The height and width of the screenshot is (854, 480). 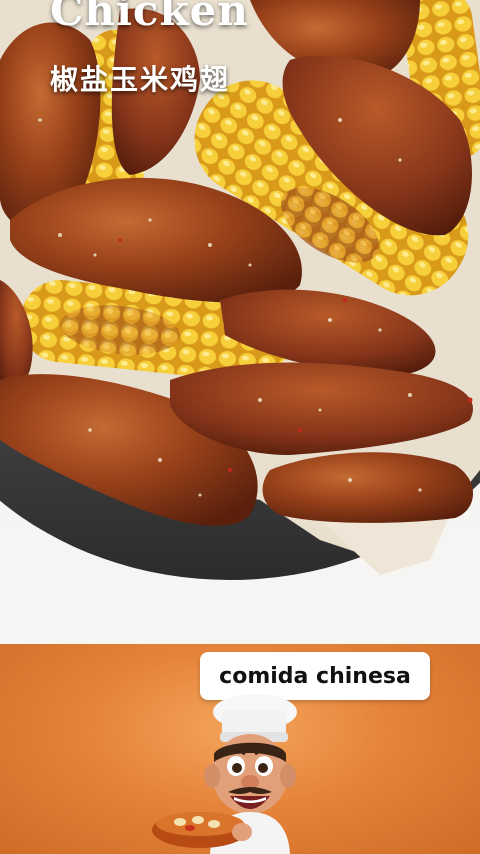 I want to click on title-english: Chicken, so click(x=149, y=17).